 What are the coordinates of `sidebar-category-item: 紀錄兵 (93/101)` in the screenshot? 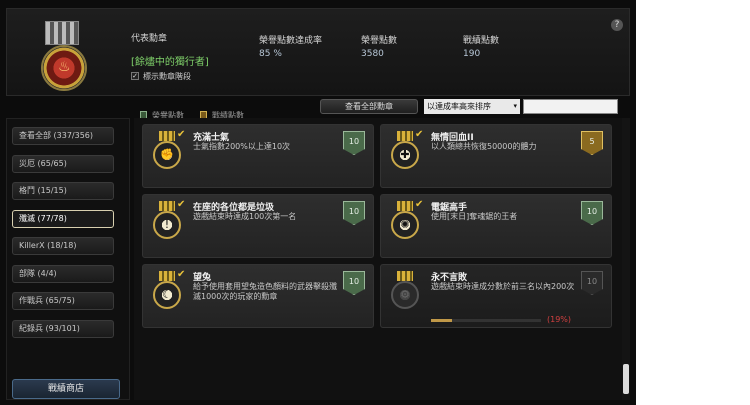 It's located at (63, 328).